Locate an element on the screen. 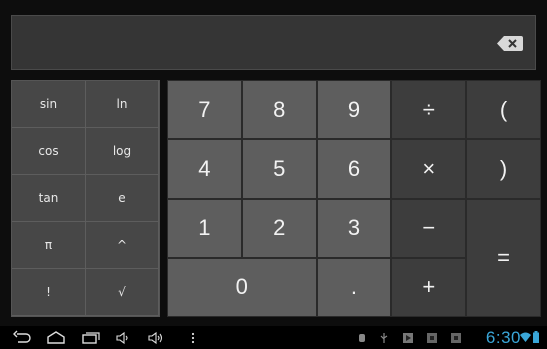 The width and height of the screenshot is (547, 349). close-paren-key: ) is located at coordinates (503, 169).